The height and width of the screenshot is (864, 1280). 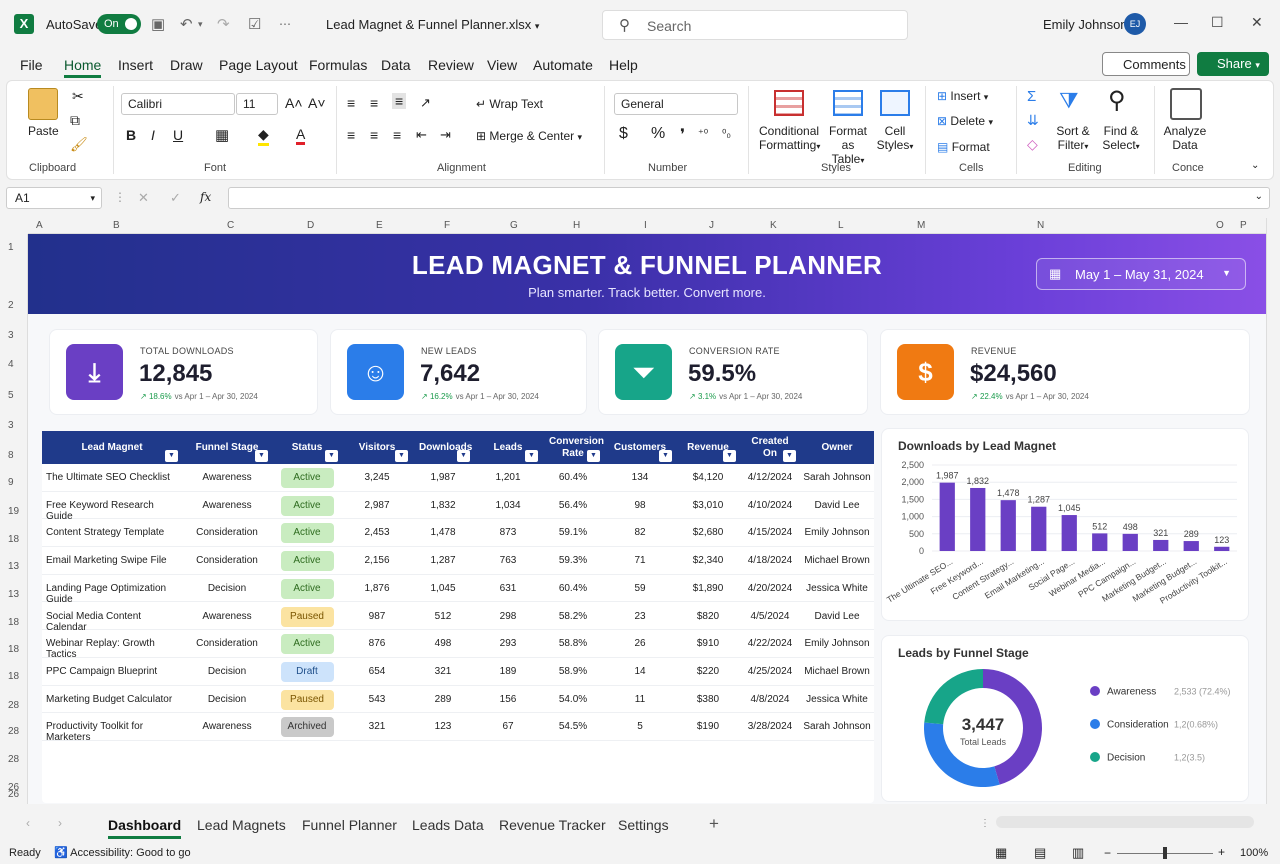 What do you see at coordinates (421, 135) in the screenshot?
I see `decrease-indent-icon: ⇤` at bounding box center [421, 135].